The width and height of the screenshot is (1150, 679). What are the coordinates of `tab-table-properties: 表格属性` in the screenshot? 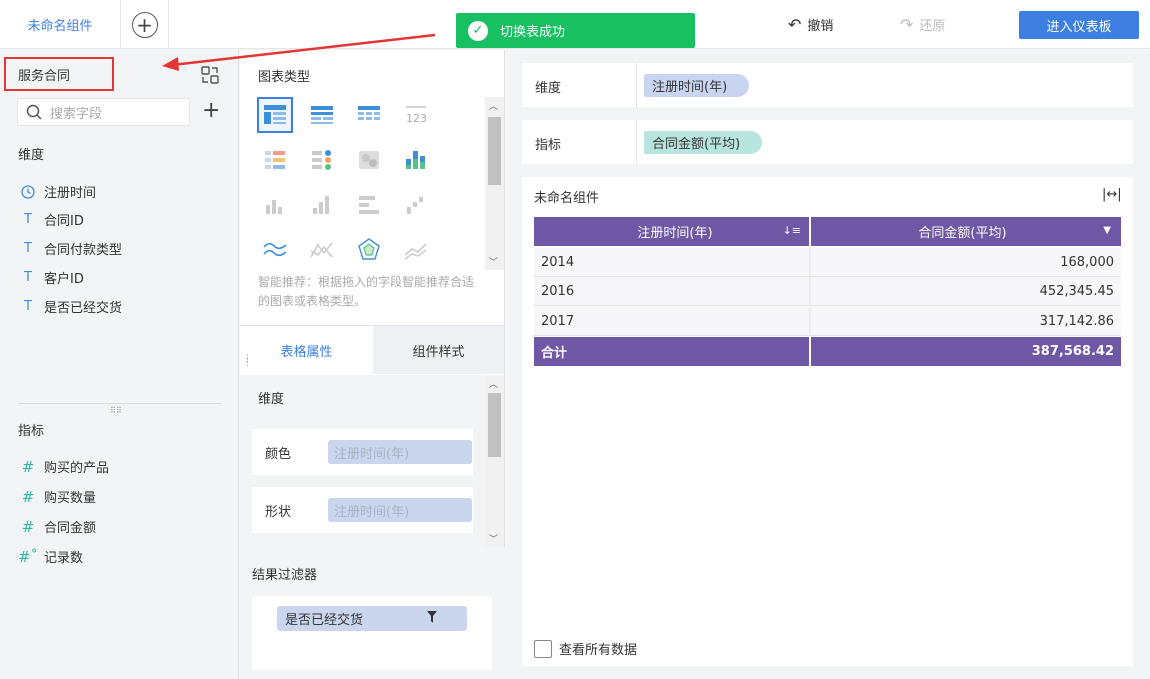 It's located at (306, 350).